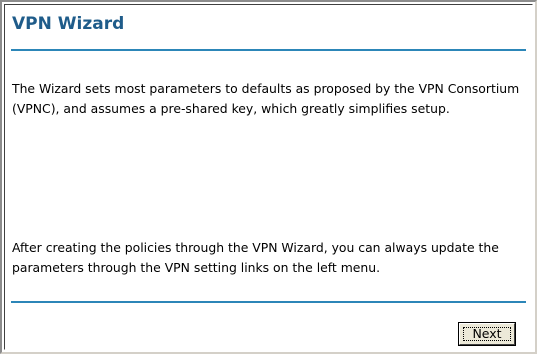  I want to click on page-title: VPN Wizard, so click(68, 24).